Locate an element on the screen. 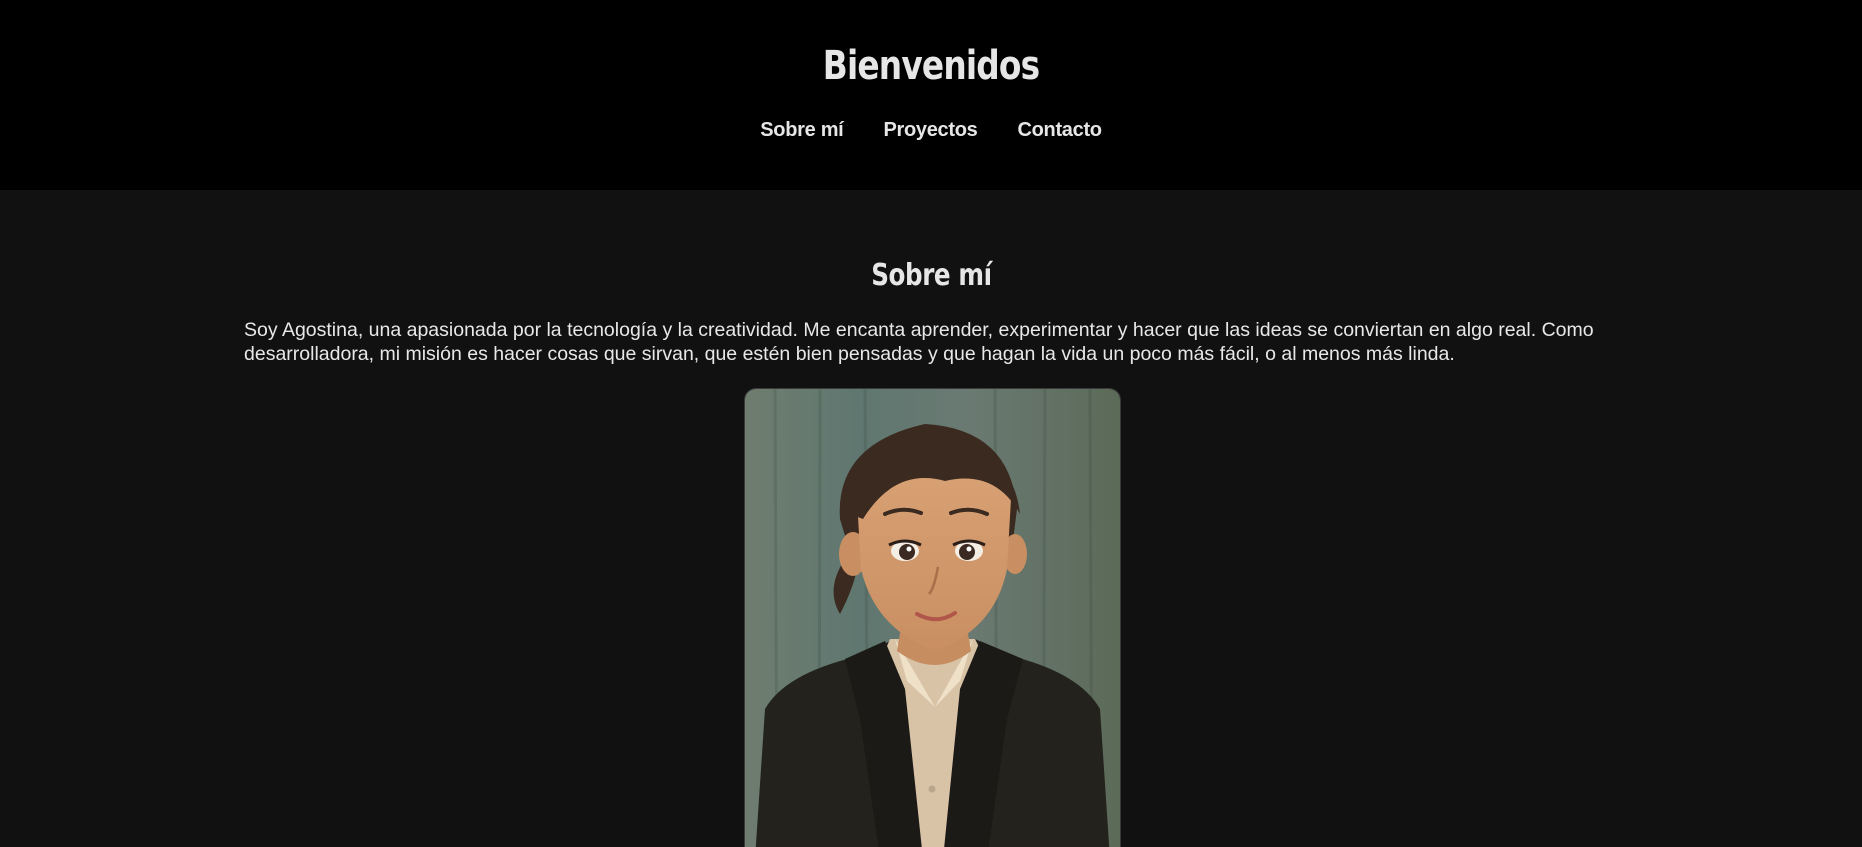  nav-link-sobre-mi: Sobre mí is located at coordinates (801, 130).